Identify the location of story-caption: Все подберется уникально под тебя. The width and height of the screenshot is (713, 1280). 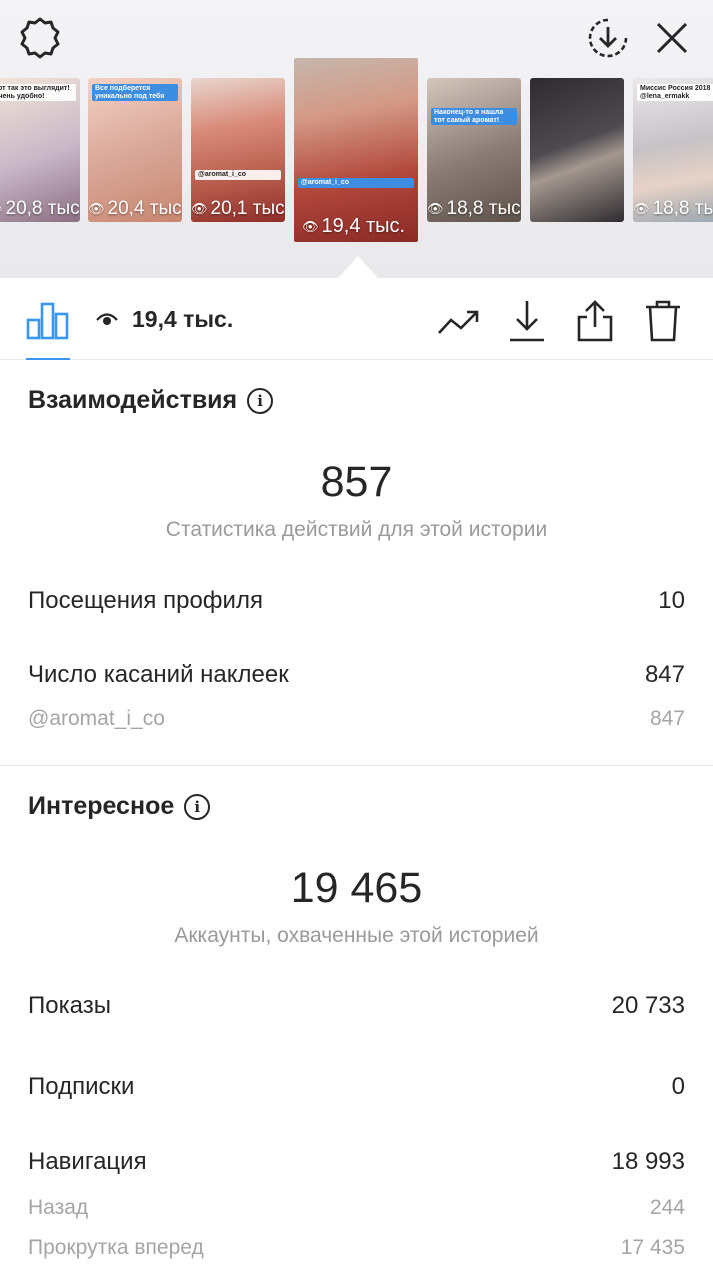
(135, 93).